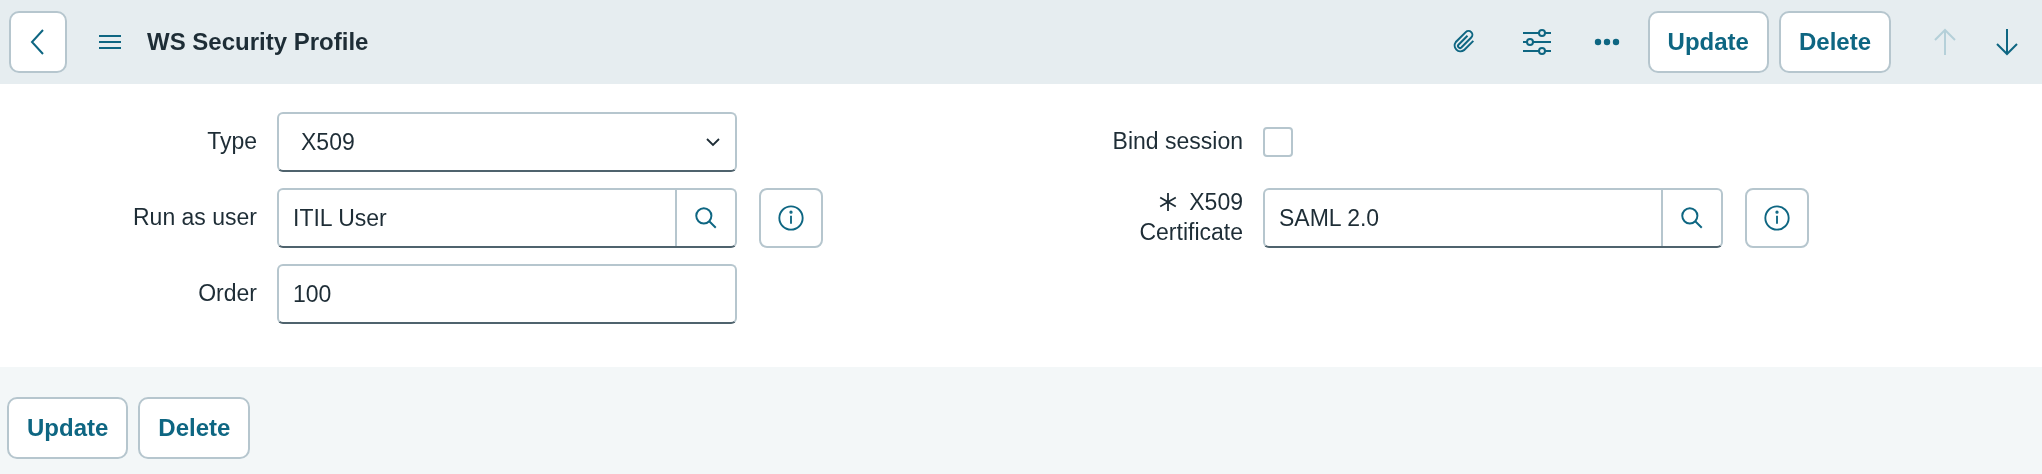  I want to click on more-icon, so click(1606, 42).